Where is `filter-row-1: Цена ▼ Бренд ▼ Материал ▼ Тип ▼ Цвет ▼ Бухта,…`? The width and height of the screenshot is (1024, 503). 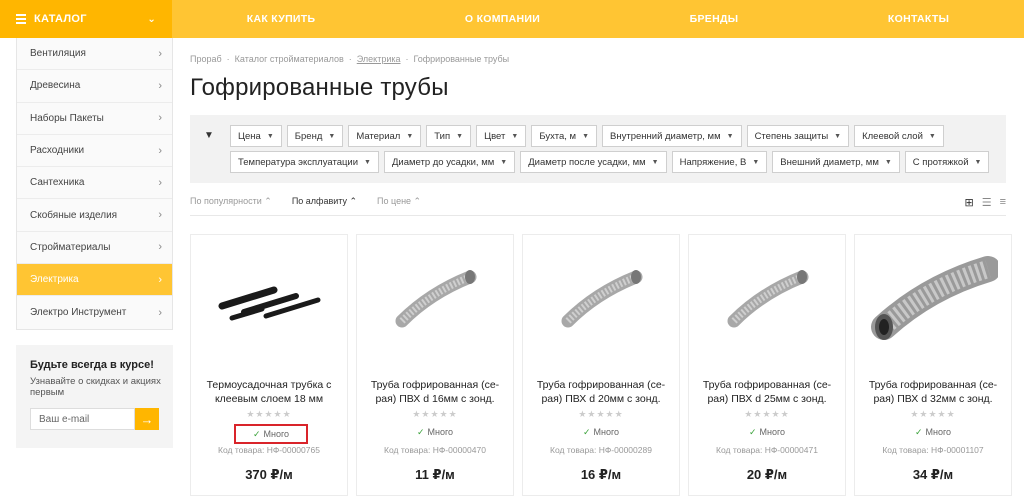
filter-row-1: Цена ▼ Бренд ▼ Материал ▼ Тип ▼ Цвет ▼ Бухта,… is located at coordinates (618, 136).